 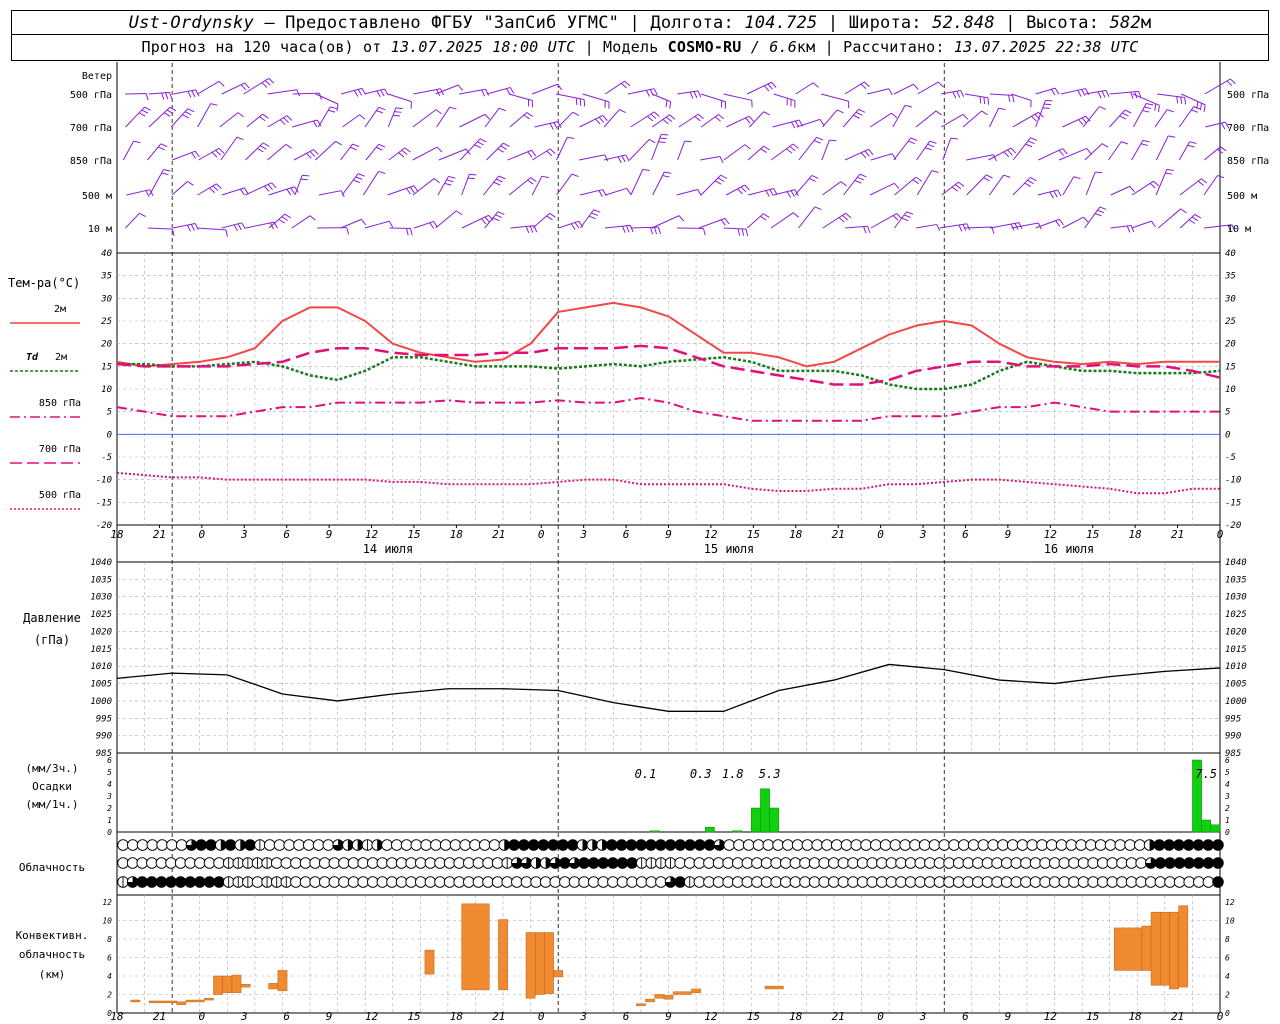 I want to click on legend-label: 2м, so click(x=60, y=309).